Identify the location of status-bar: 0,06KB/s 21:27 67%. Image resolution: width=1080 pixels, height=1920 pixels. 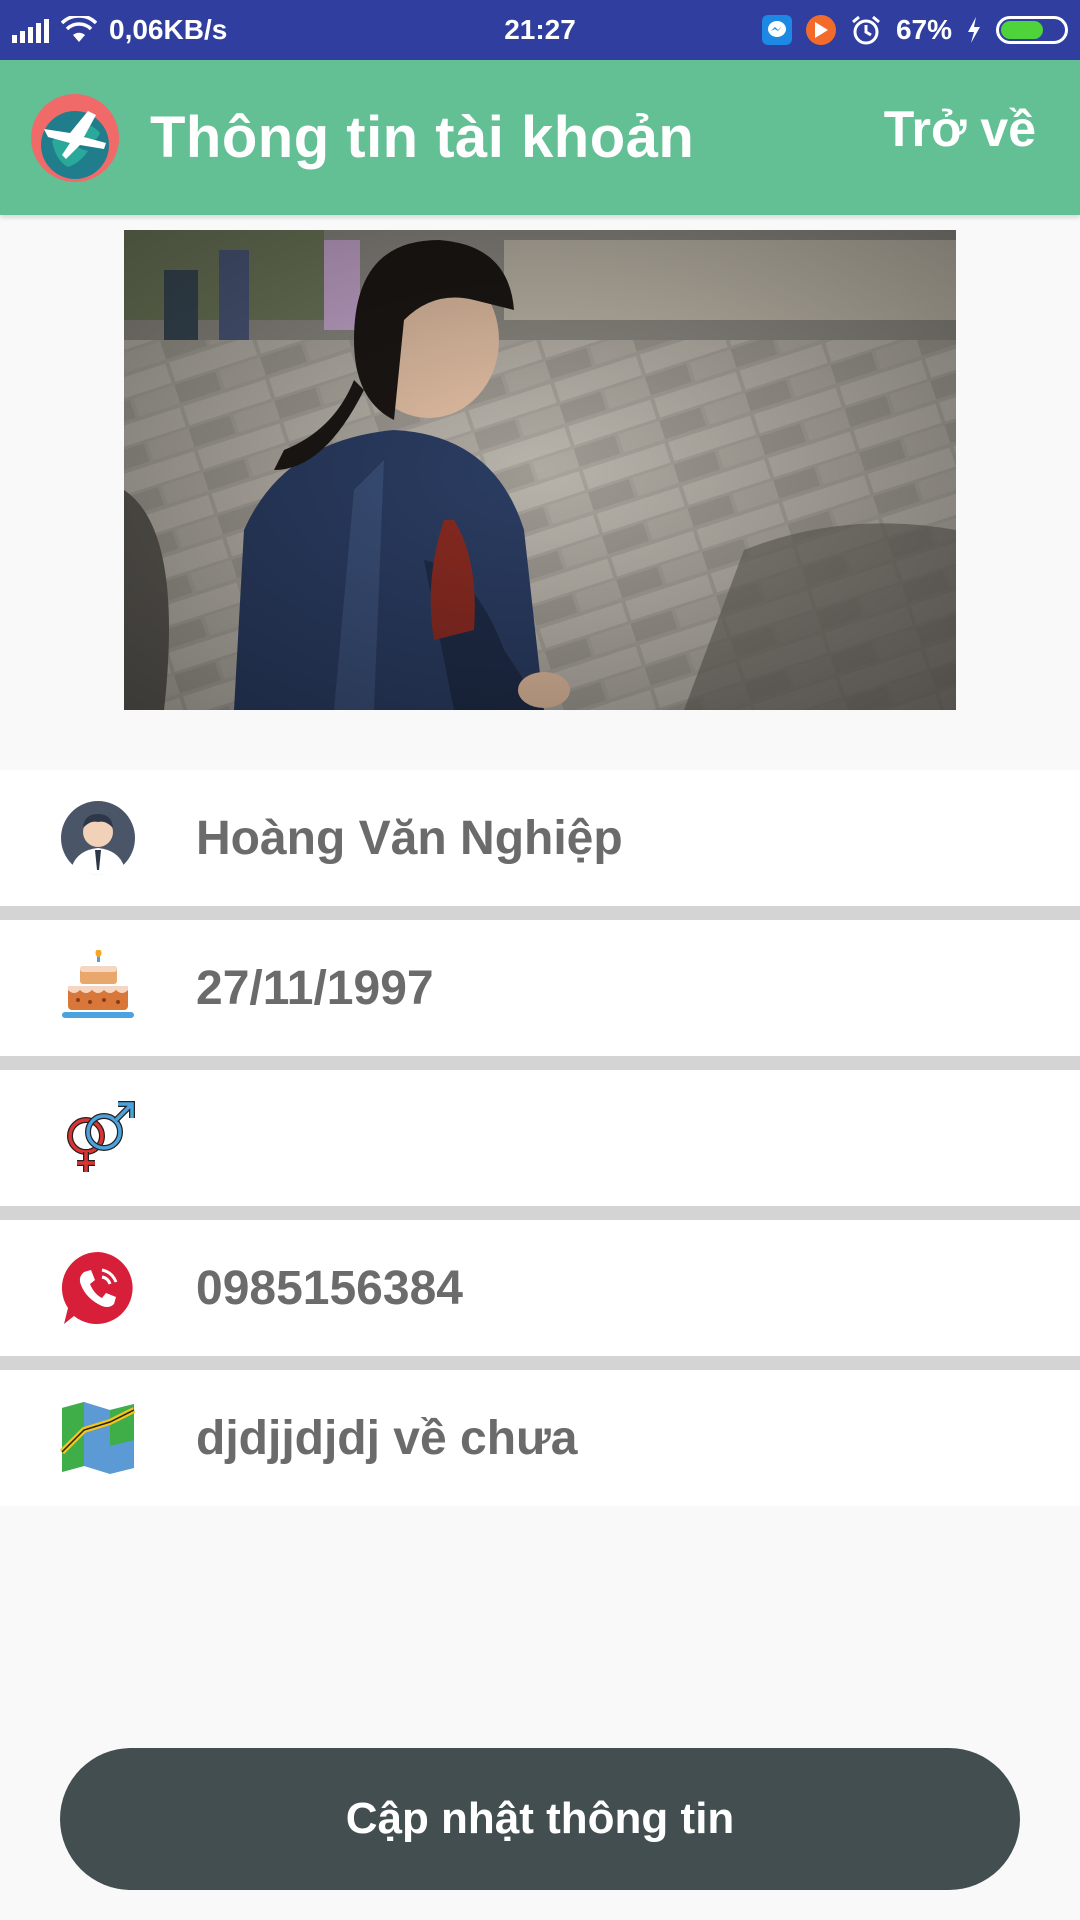
(540, 30).